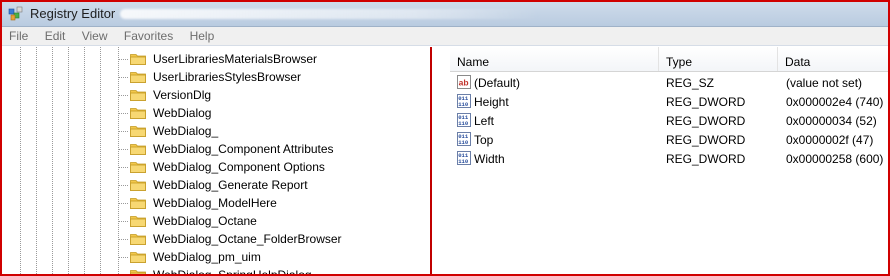 The height and width of the screenshot is (276, 890). I want to click on svg-text: ab, so click(464, 83).